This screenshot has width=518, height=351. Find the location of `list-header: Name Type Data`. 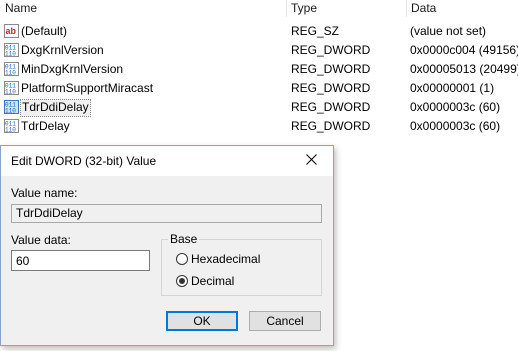

list-header: Name Type Data is located at coordinates (259, 8).